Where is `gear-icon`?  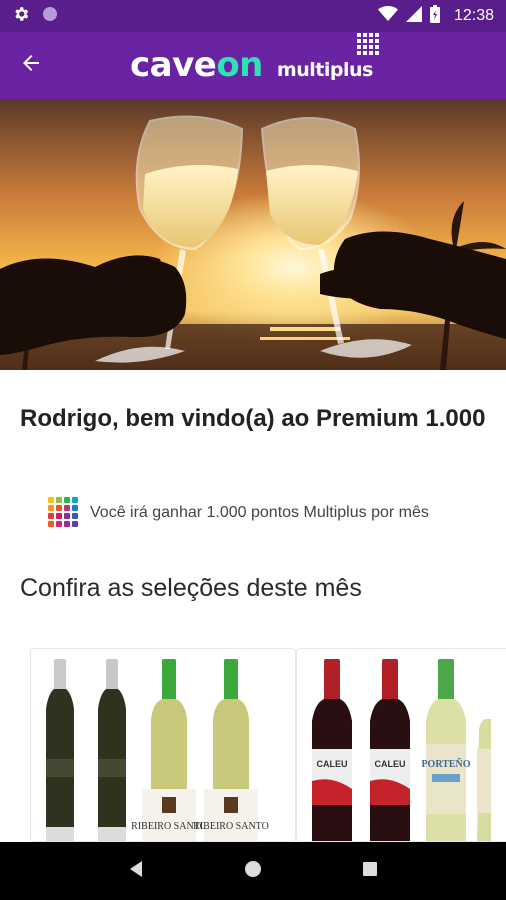 gear-icon is located at coordinates (21, 16).